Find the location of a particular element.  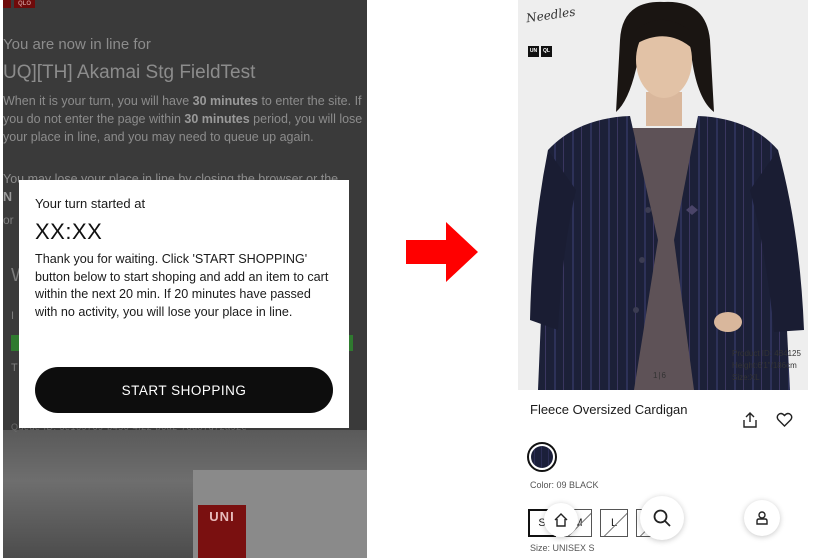

arrow-right-icon is located at coordinates (442, 252).